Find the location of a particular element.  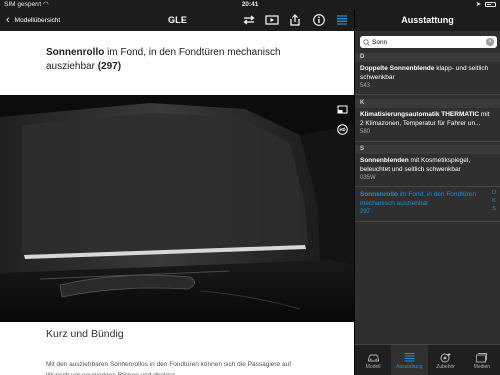

section-header-k: K is located at coordinates (427, 103).